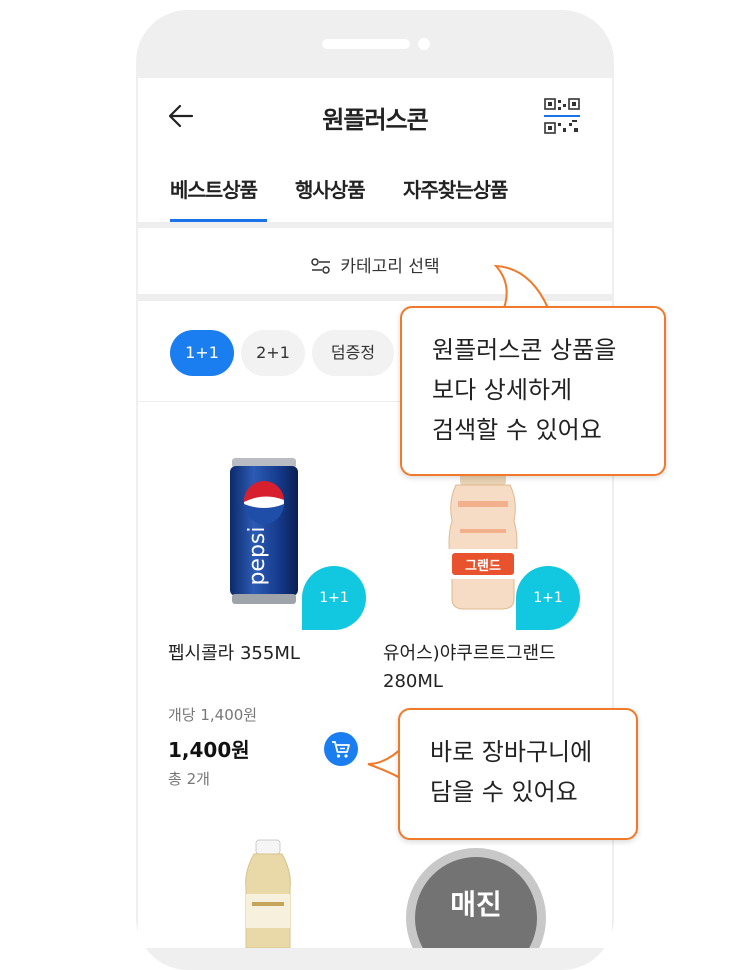 The image size is (750, 970). What do you see at coordinates (213, 715) in the screenshot?
I see `unit-price: 개당 1,400원` at bounding box center [213, 715].